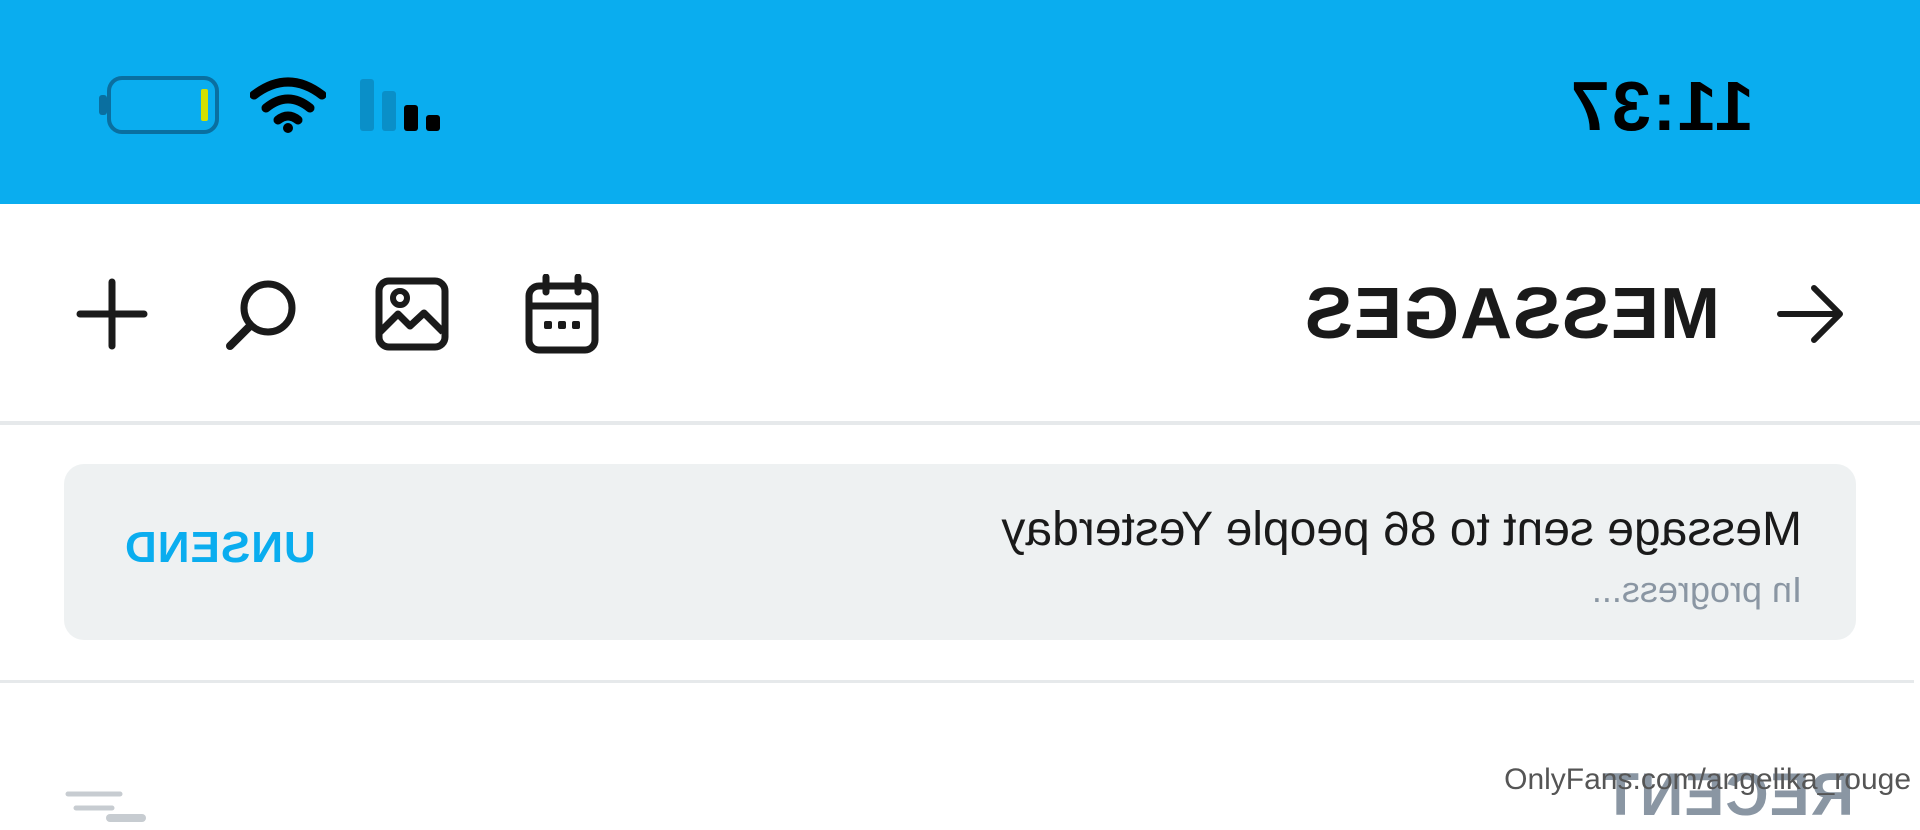 The height and width of the screenshot is (830, 1920). What do you see at coordinates (288, 105) in the screenshot?
I see `wifi-icon` at bounding box center [288, 105].